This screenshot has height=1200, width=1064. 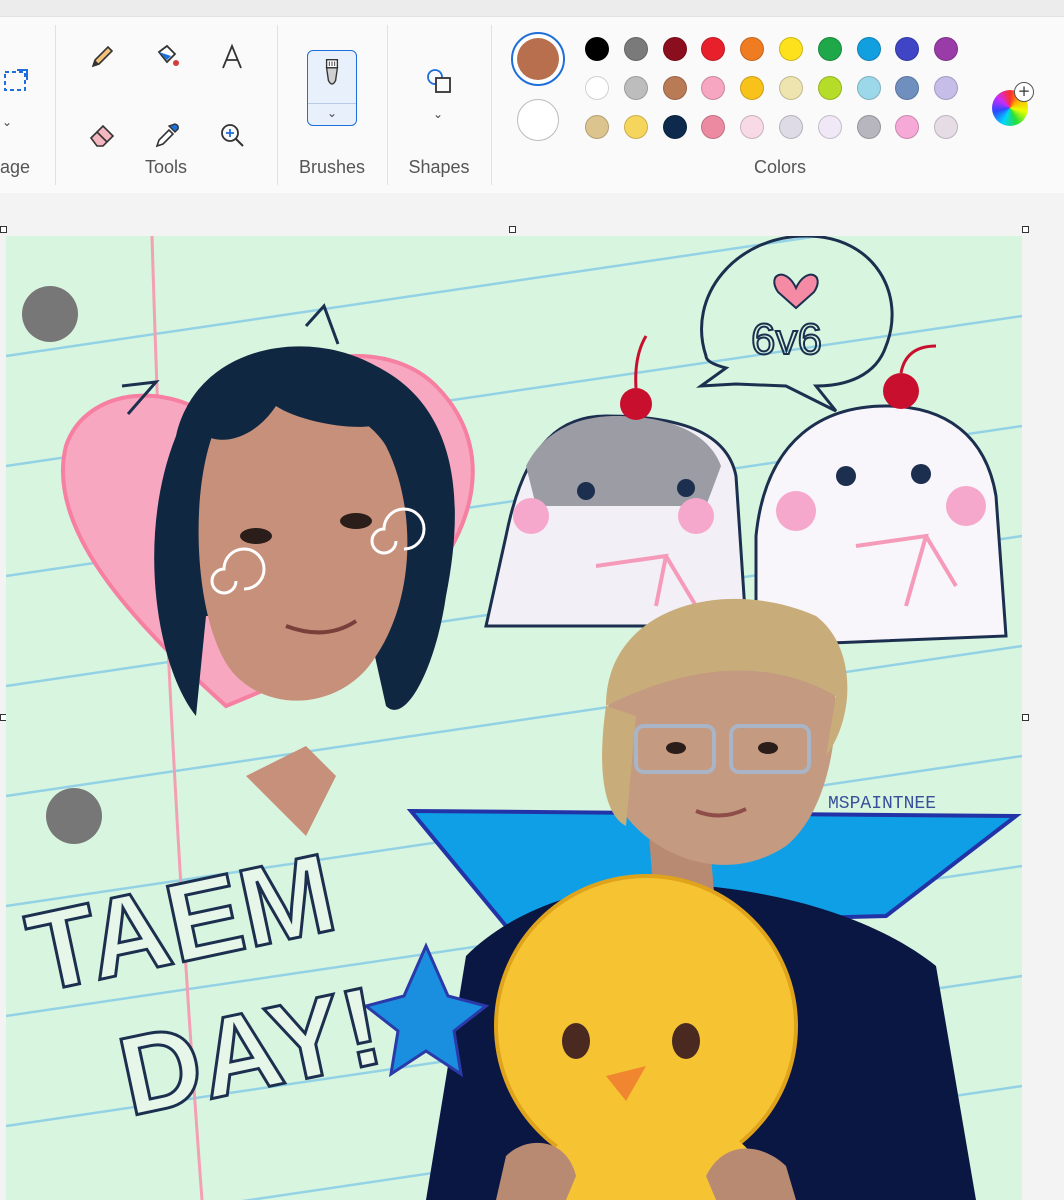 What do you see at coordinates (232, 57) in the screenshot?
I see `text-icon` at bounding box center [232, 57].